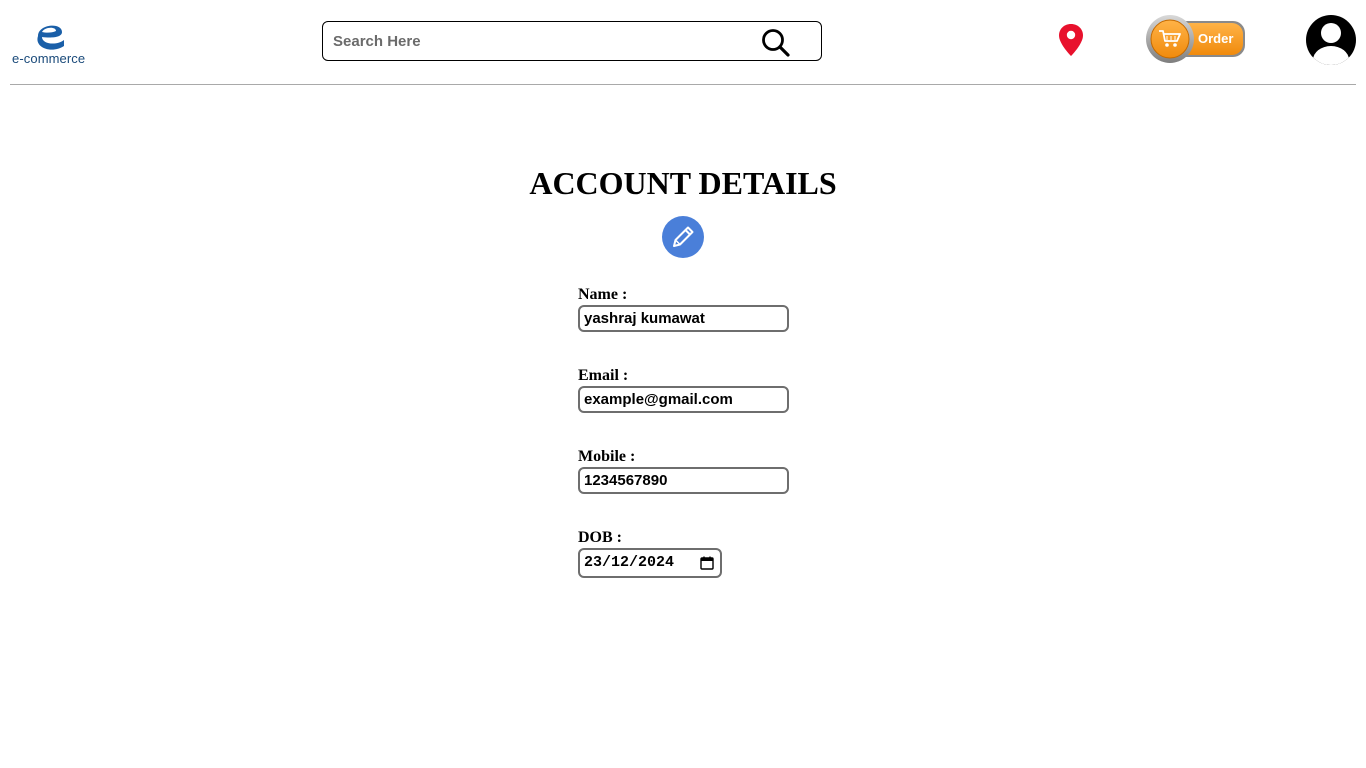 Image resolution: width=1366 pixels, height=768 pixels. I want to click on header: e-commerce Search Here Order, so click(683, 42).